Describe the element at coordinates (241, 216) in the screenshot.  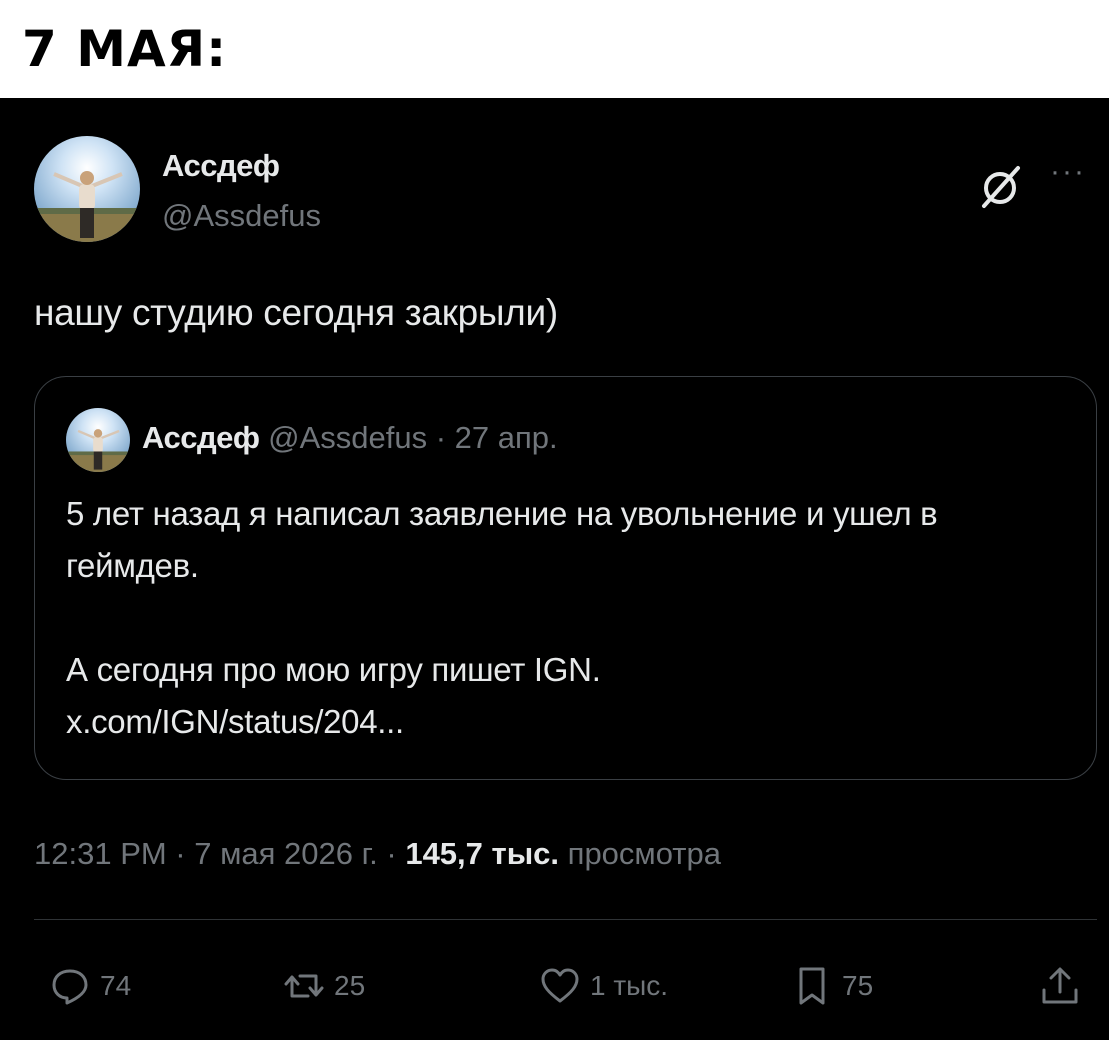
I see `author-handle: @Assdefus` at that location.